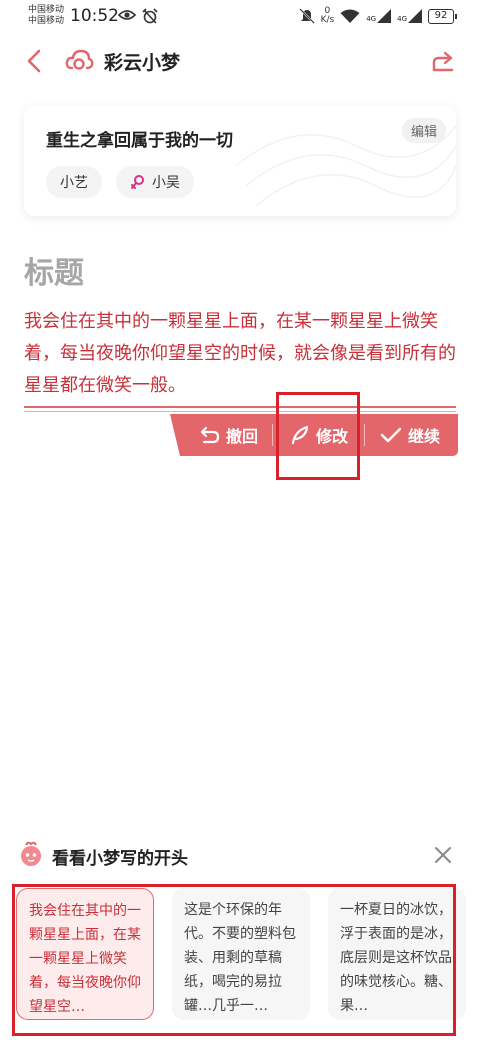  I want to click on undo-label: 撤回, so click(242, 436).